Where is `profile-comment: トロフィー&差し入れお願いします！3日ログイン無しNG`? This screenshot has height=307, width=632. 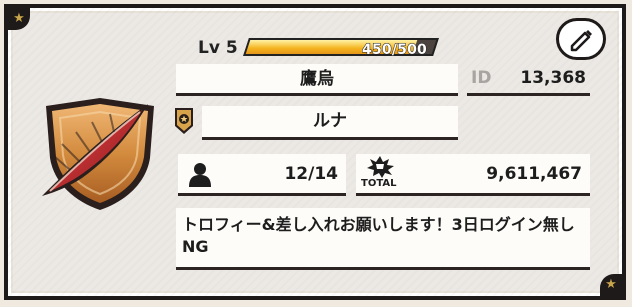 profile-comment: トロフィー&差し入れお願いします！3日ログイン無しNG is located at coordinates (383, 239).